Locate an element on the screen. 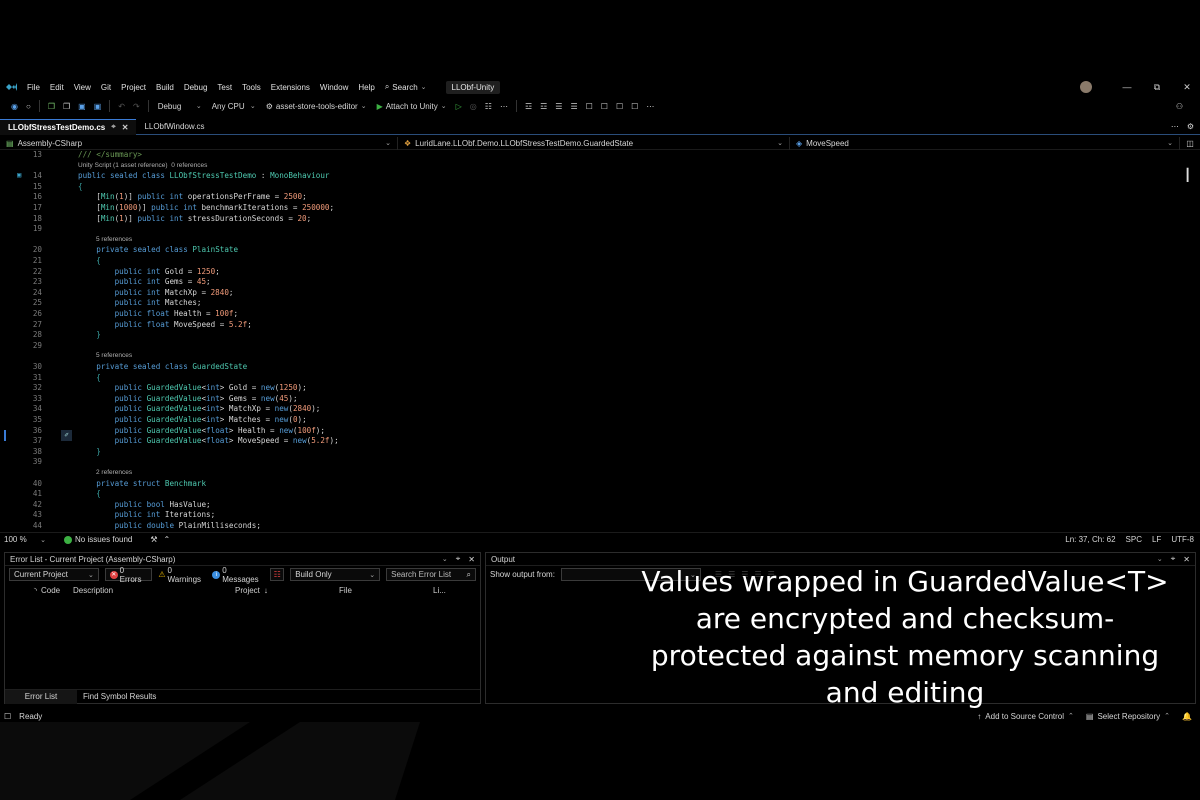  column-file: File is located at coordinates (386, 590).